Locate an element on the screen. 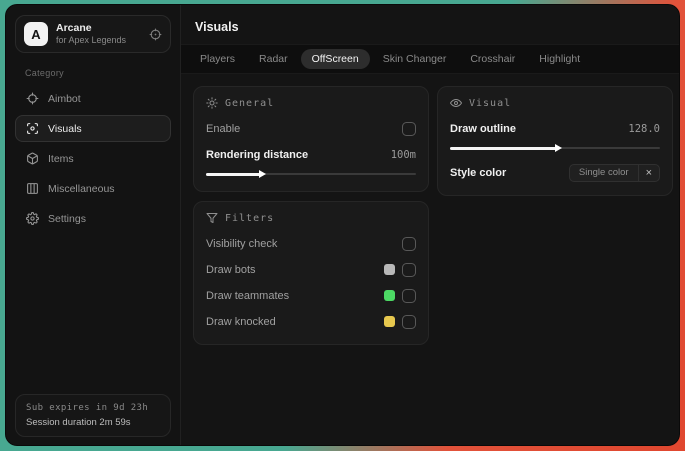  sidebar-item-visuals: Visuals is located at coordinates (93, 129).